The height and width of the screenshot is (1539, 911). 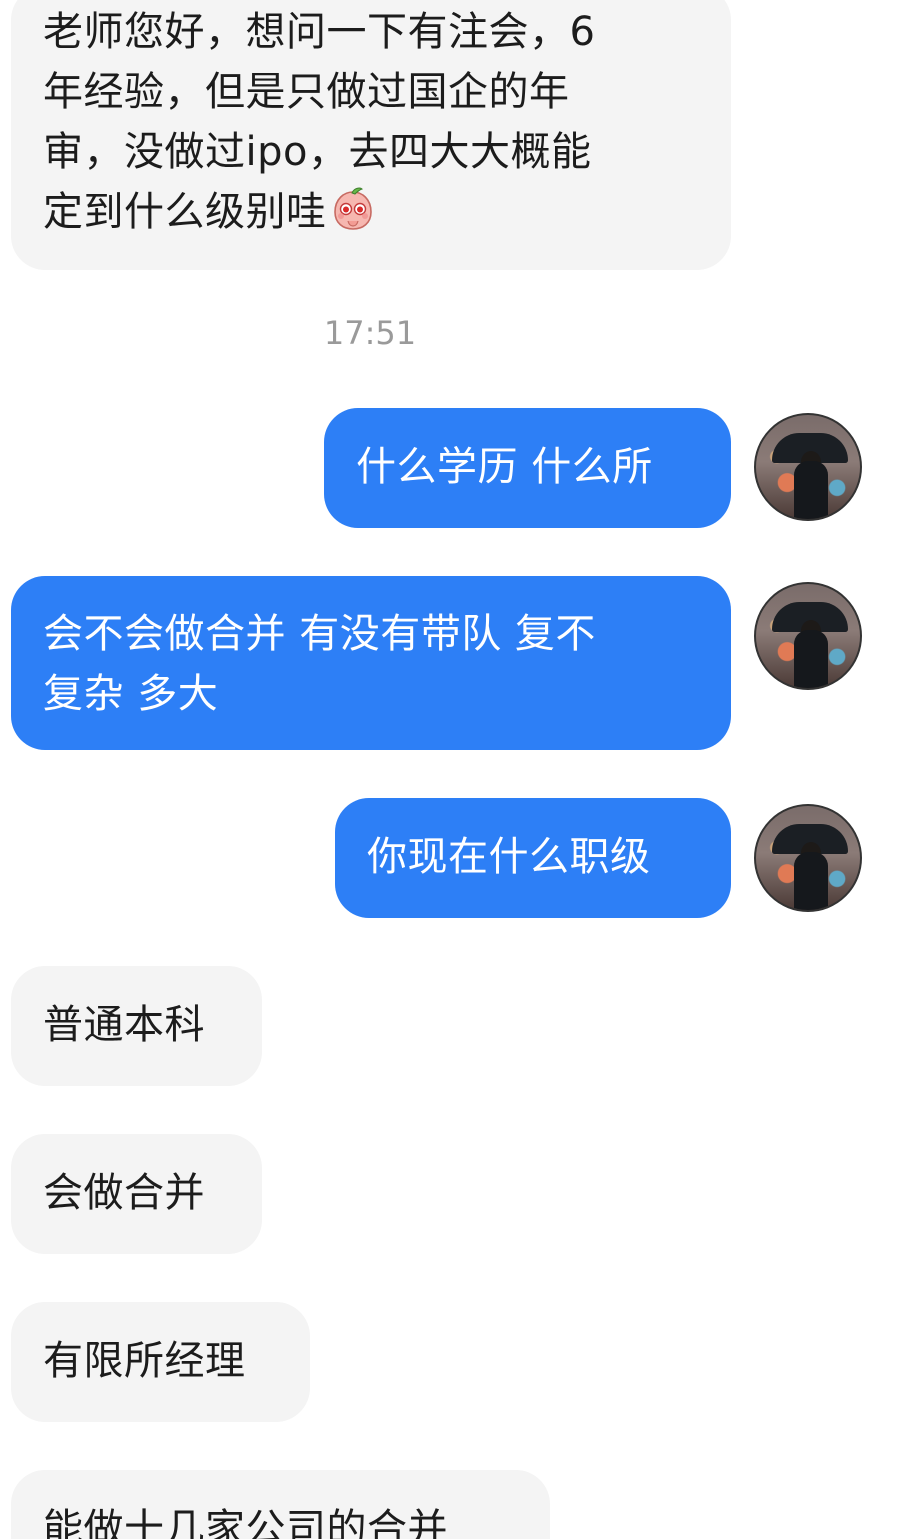 What do you see at coordinates (319, 634) in the screenshot?
I see `message-line: 会不会做合并 有没有带队 复不` at bounding box center [319, 634].